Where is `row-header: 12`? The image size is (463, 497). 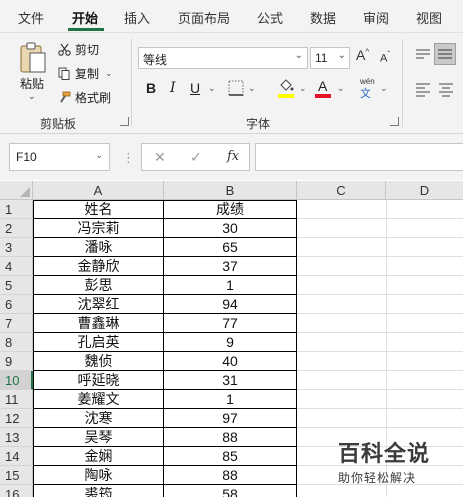 row-header: 12 is located at coordinates (16, 418).